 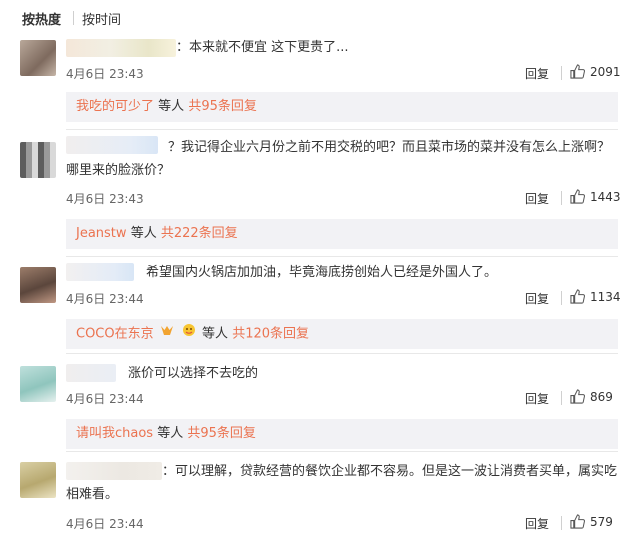 What do you see at coordinates (605, 296) in the screenshot?
I see `like-count: 1134` at bounding box center [605, 296].